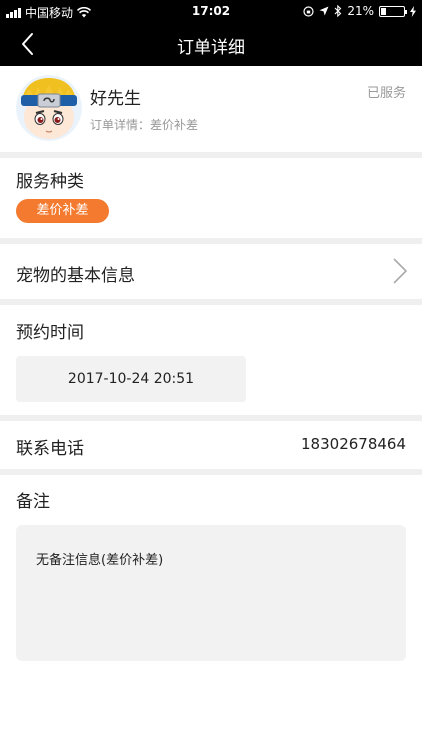 The width and height of the screenshot is (422, 750). Describe the element at coordinates (50, 182) in the screenshot. I see `service-type-title: 服务种类` at that location.